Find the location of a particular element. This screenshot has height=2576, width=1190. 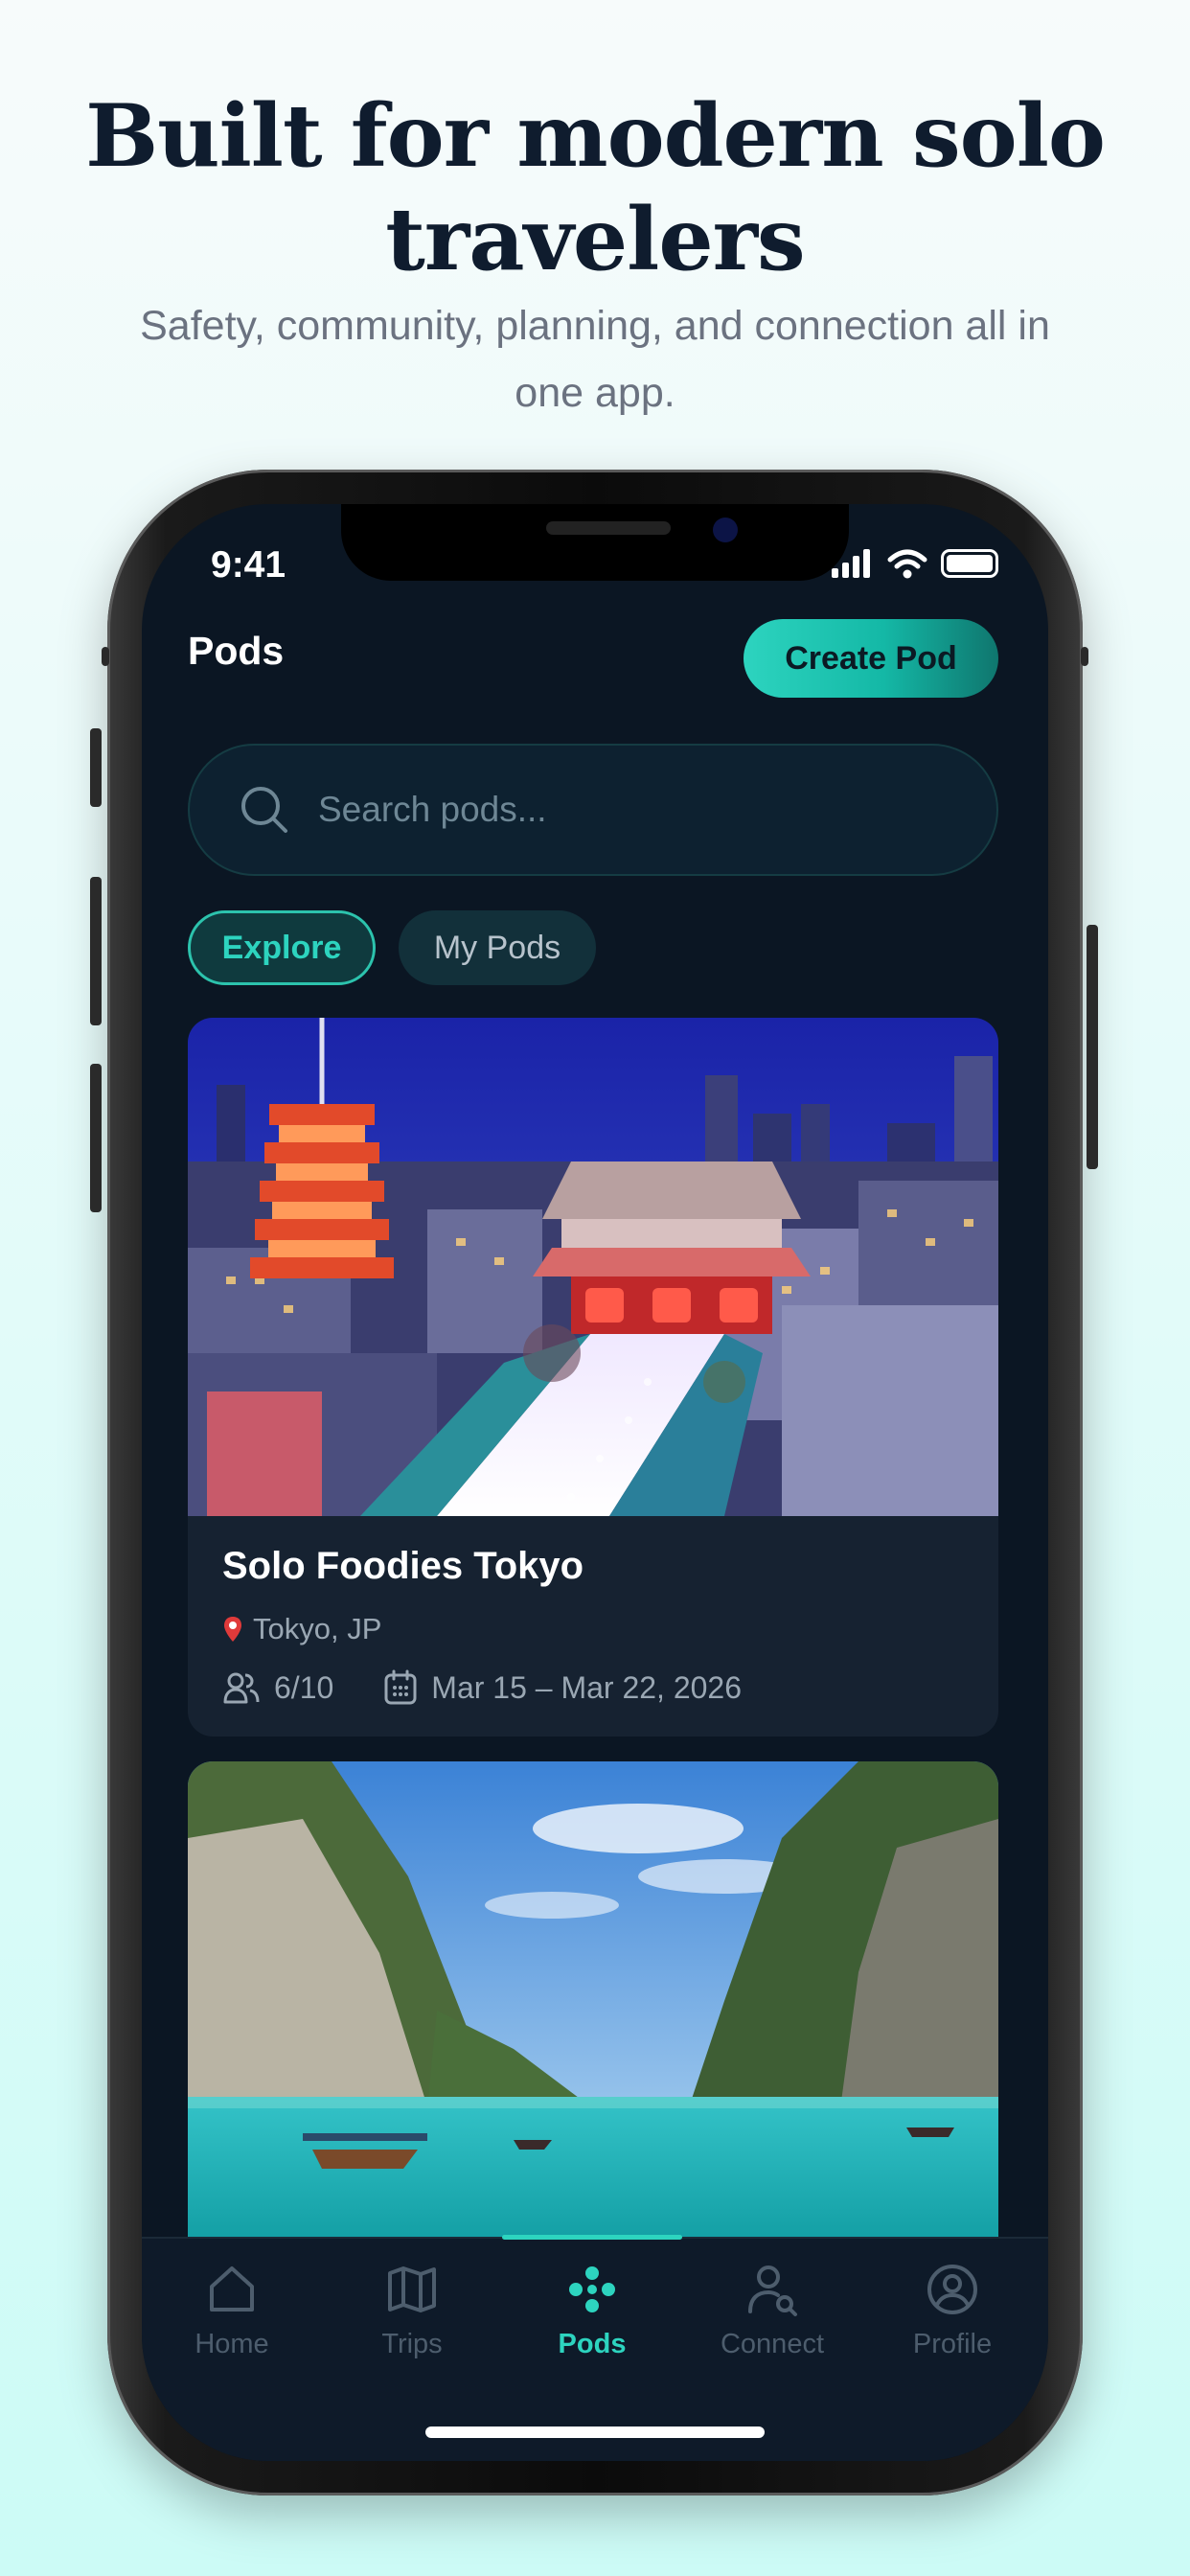

speaker-grille is located at coordinates (608, 528).